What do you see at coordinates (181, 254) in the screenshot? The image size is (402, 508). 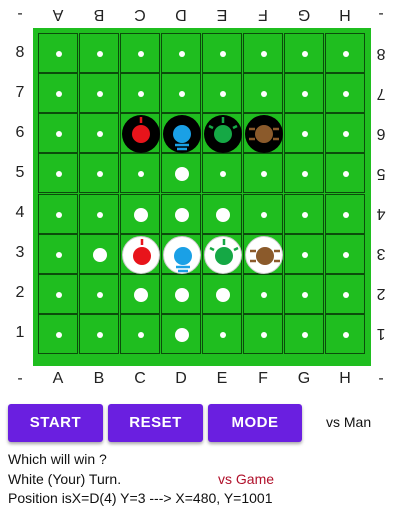 I see `board-cell-d3` at bounding box center [181, 254].